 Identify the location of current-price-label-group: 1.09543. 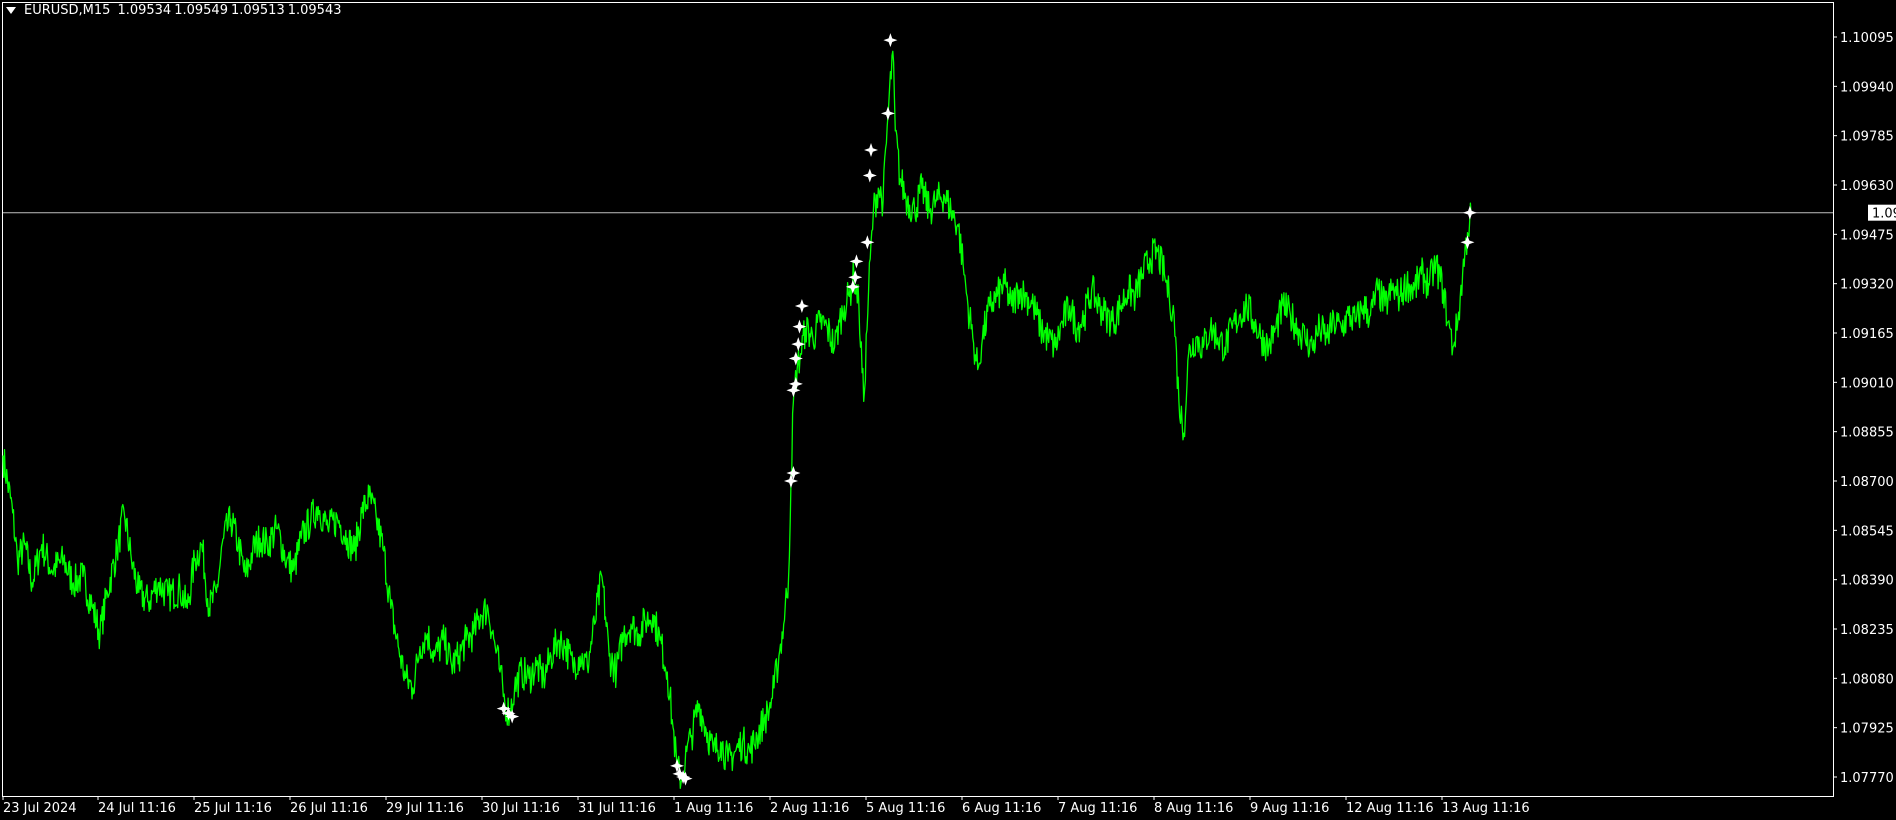
(1882, 213).